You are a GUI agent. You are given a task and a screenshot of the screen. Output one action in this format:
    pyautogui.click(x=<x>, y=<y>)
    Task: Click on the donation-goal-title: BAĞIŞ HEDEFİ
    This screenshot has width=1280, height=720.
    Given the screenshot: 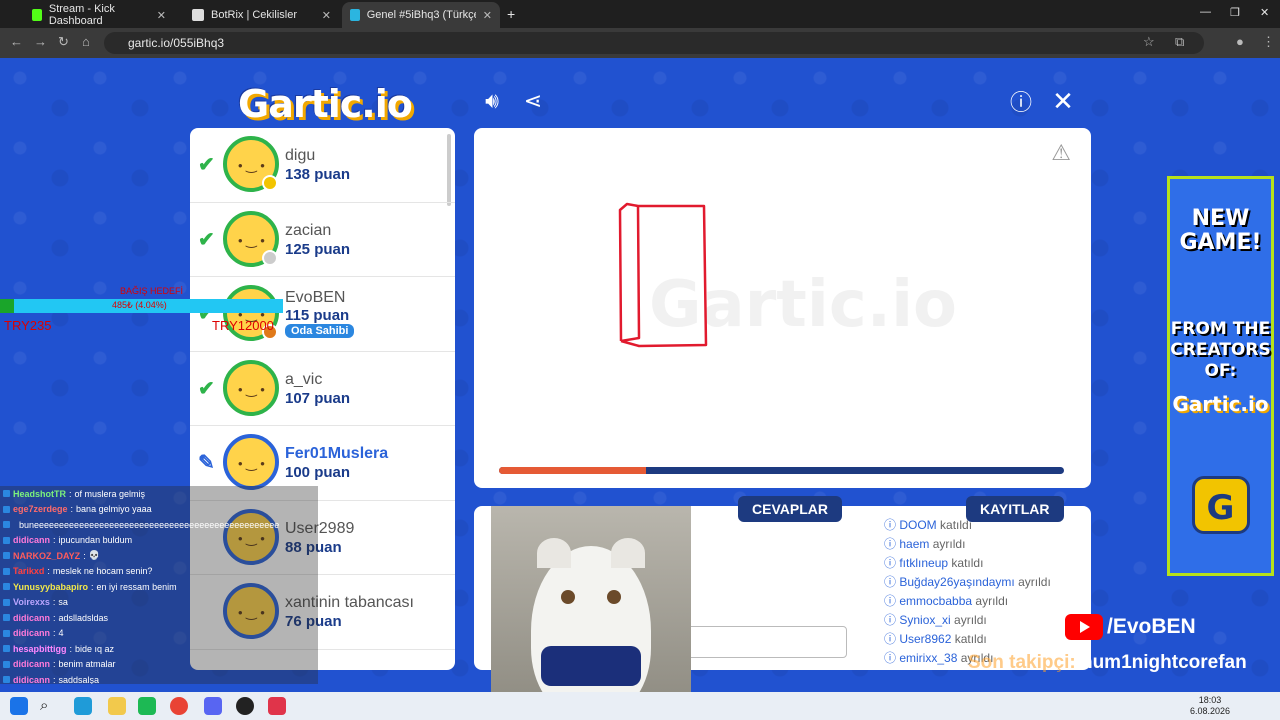 What is the action you would take?
    pyautogui.click(x=152, y=291)
    